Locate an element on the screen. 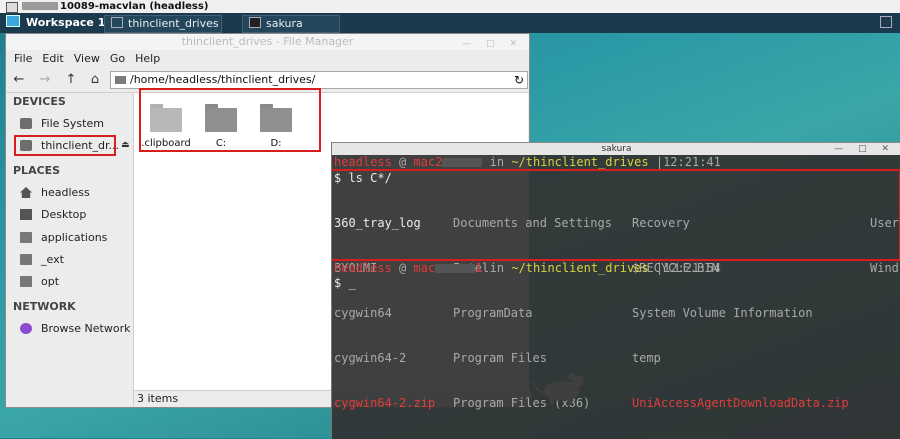 The width and height of the screenshot is (900, 439). task-label: sakura is located at coordinates (284, 23).